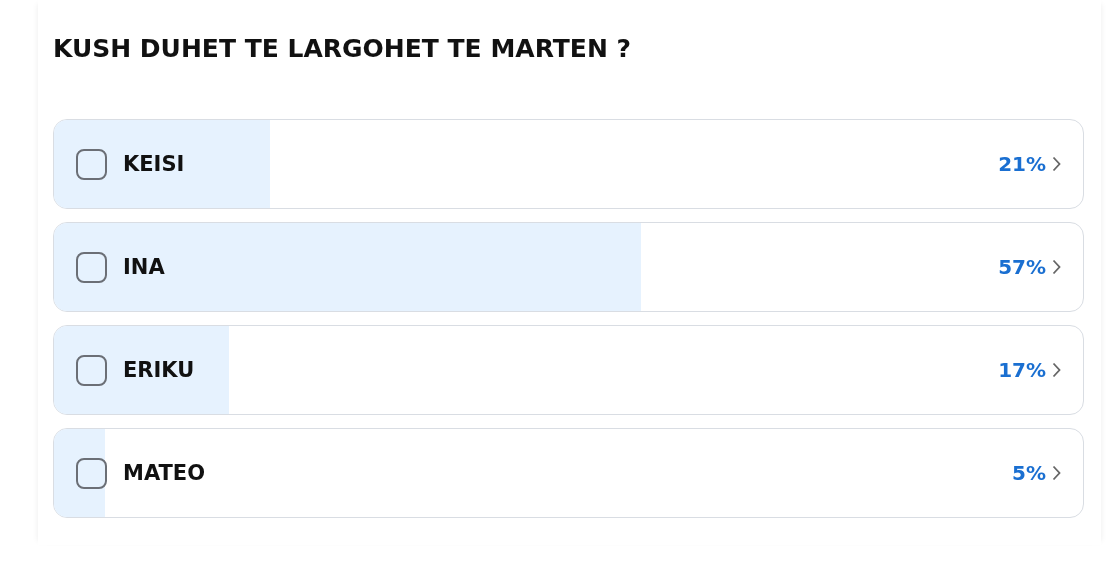  What do you see at coordinates (154, 164) in the screenshot?
I see `option-label: KEISI` at bounding box center [154, 164].